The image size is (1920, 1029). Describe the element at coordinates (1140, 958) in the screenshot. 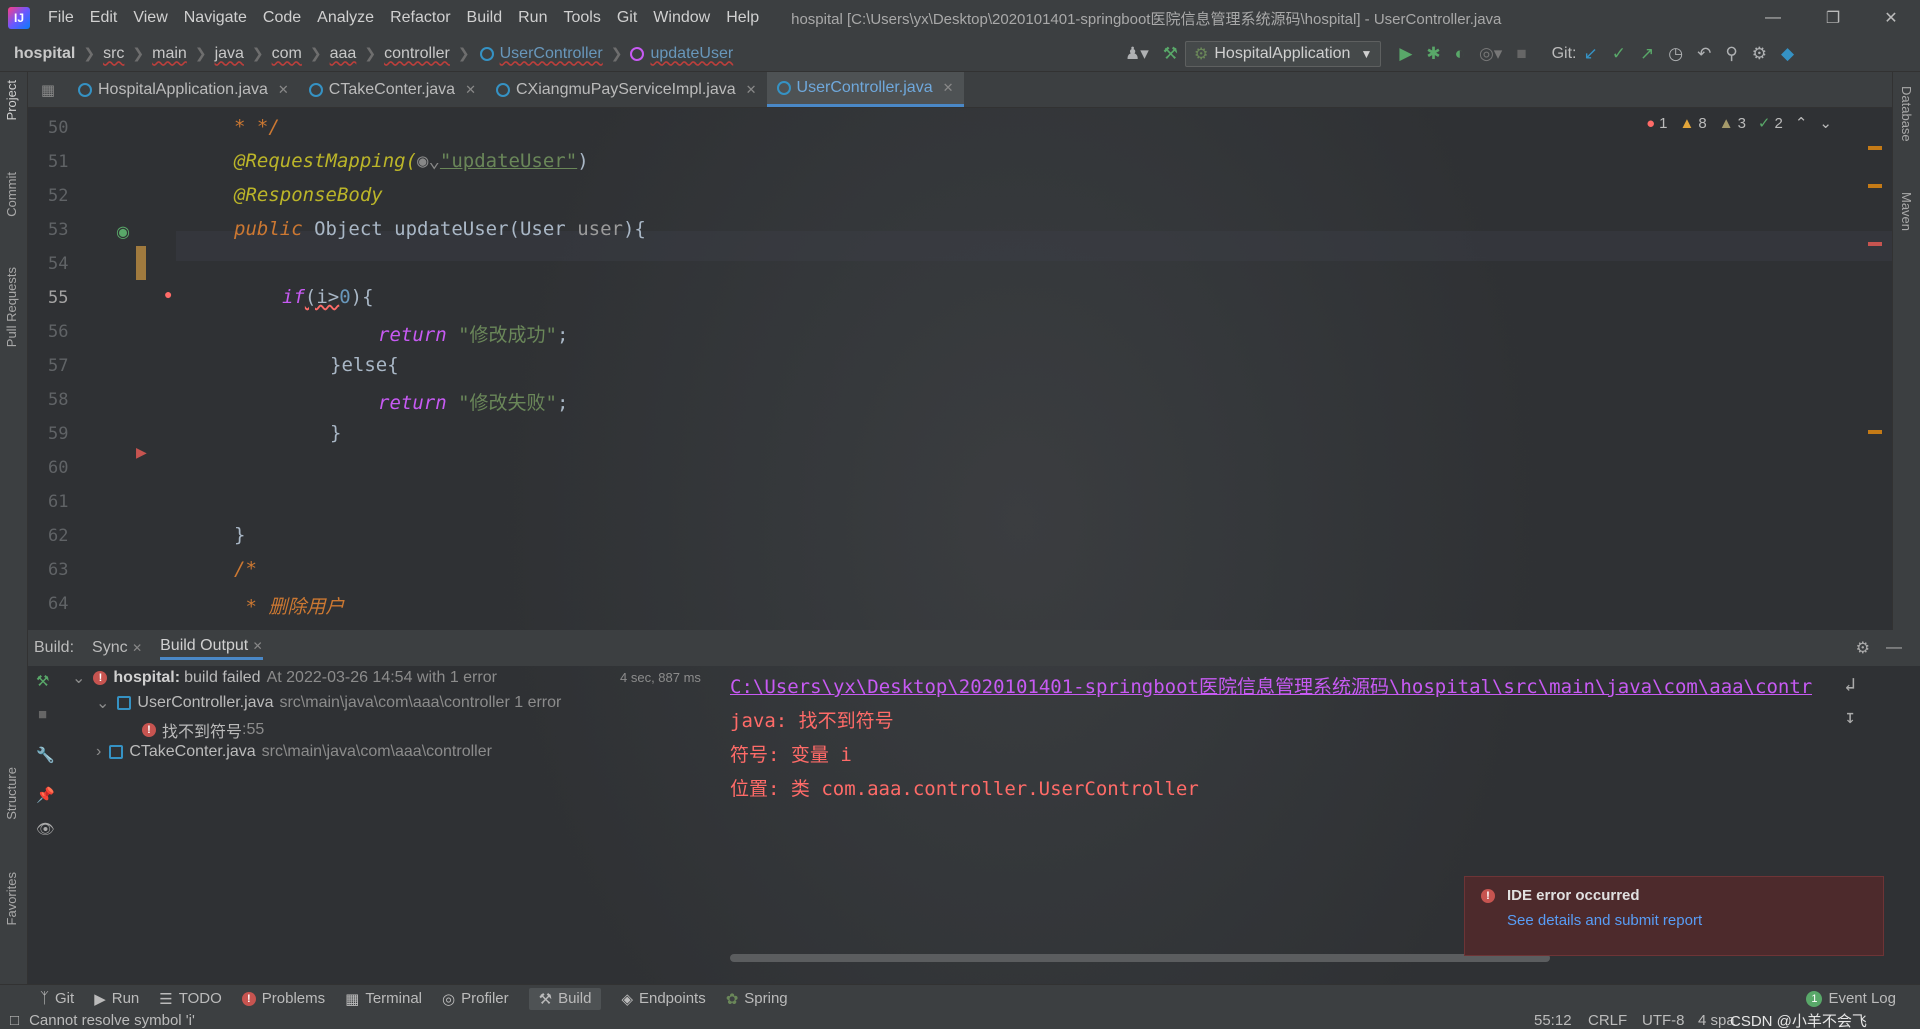

I see `horizontal-scrollbar` at that location.